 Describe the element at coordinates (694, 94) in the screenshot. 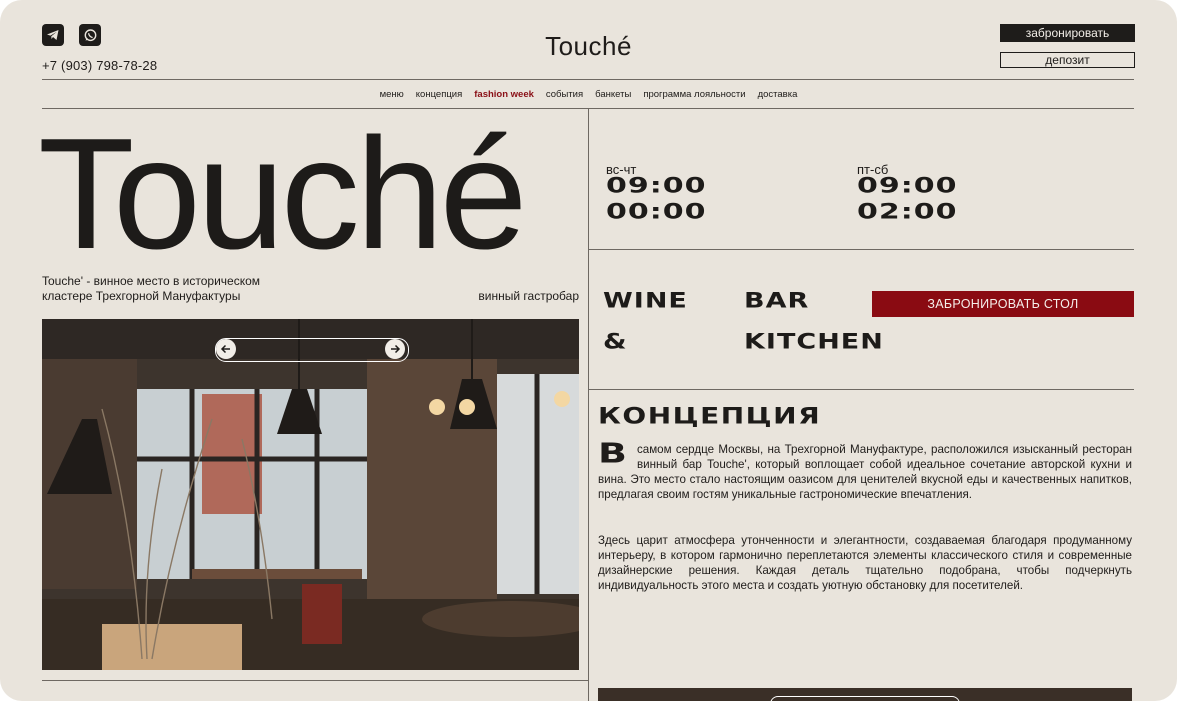

I see `nav-item-программа-лояльности: программа лояльности` at that location.